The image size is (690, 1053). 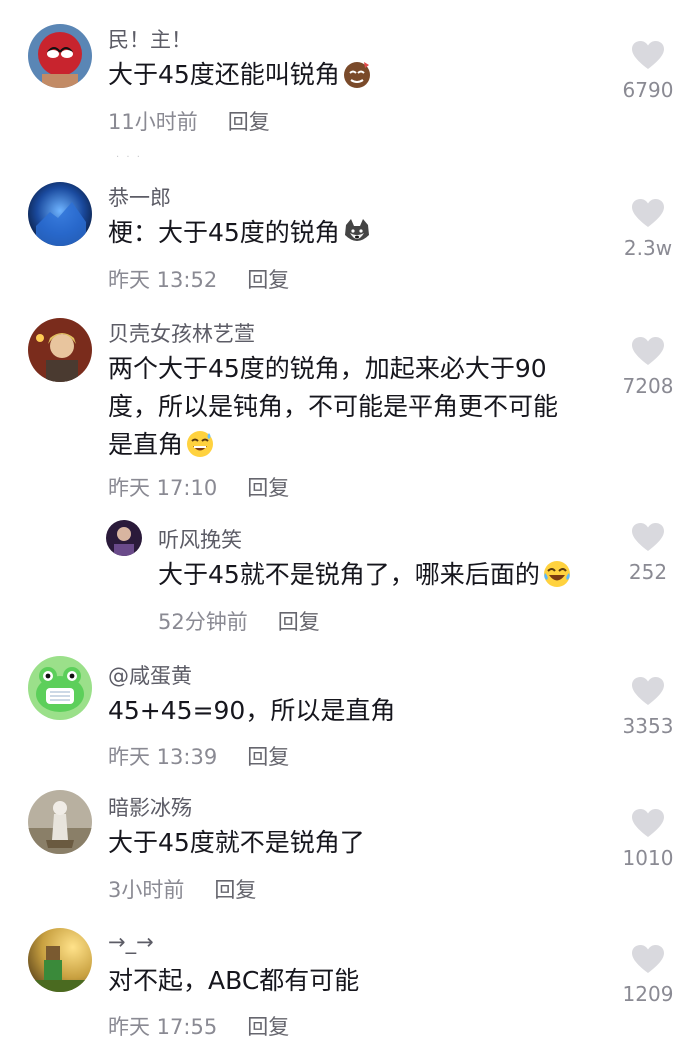 What do you see at coordinates (646, 71) in the screenshot?
I see `like-button: 6790` at bounding box center [646, 71].